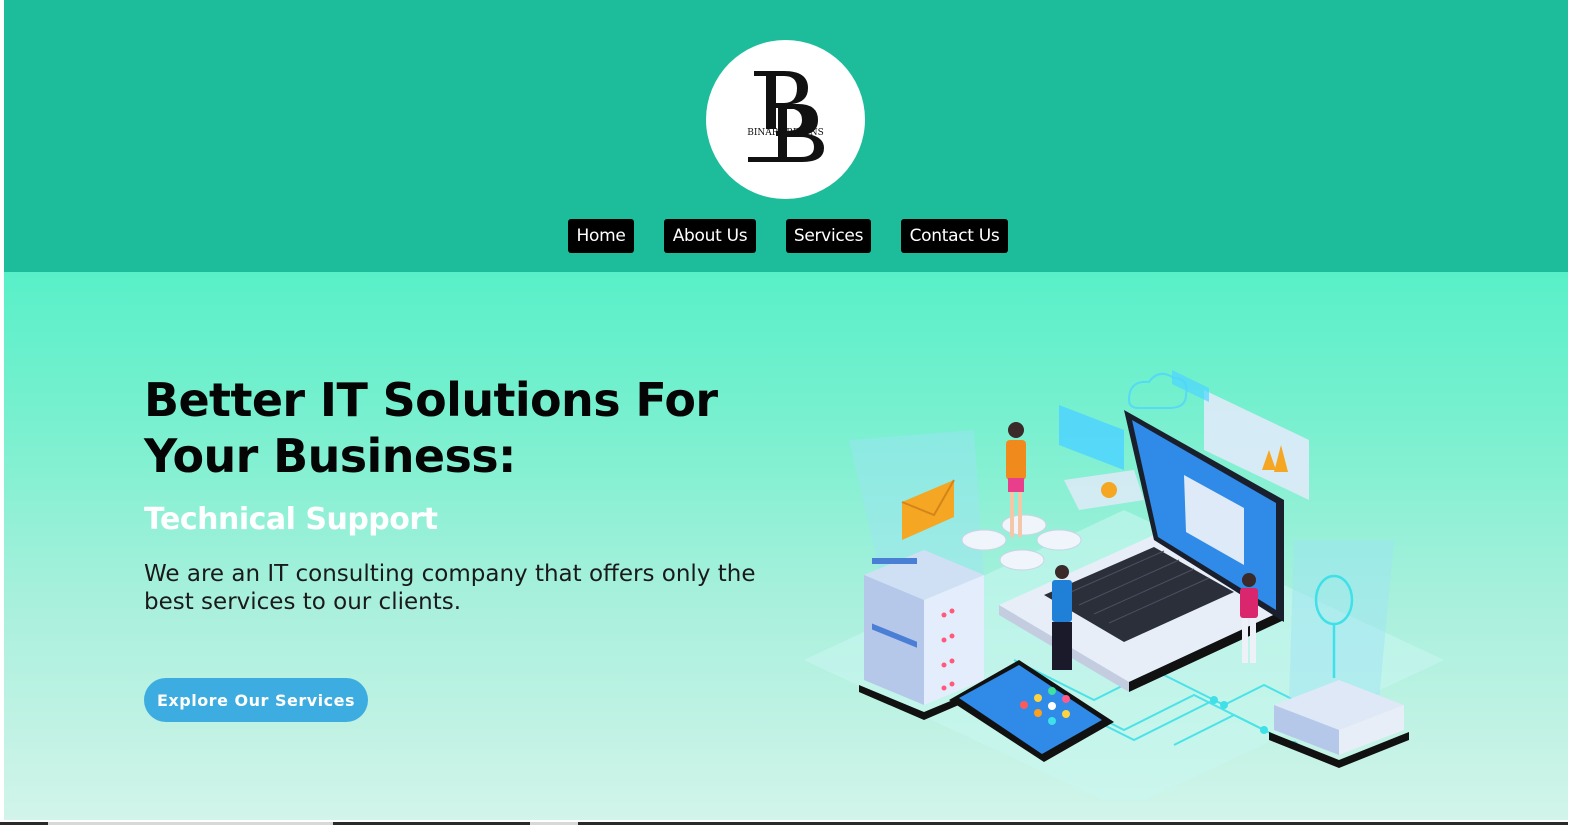 Image resolution: width=1577 pixels, height=830 pixels. I want to click on nav-services-button: Services, so click(828, 236).